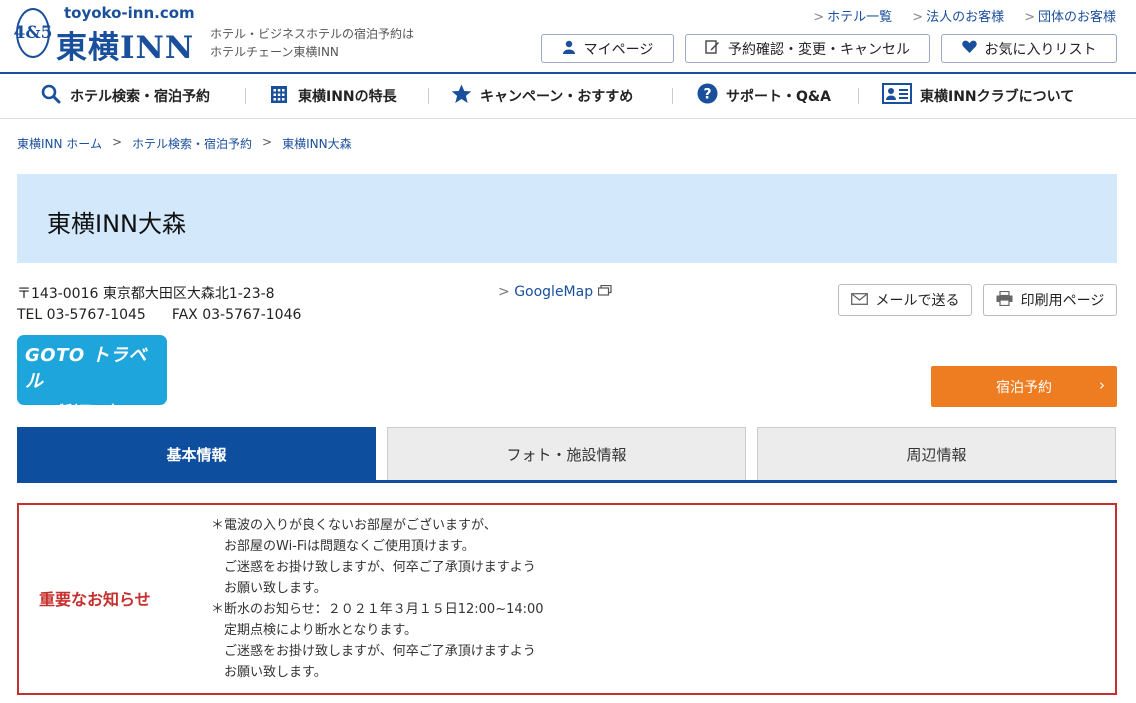 The image size is (1136, 703). I want to click on mypage-label: マイページ, so click(618, 49).